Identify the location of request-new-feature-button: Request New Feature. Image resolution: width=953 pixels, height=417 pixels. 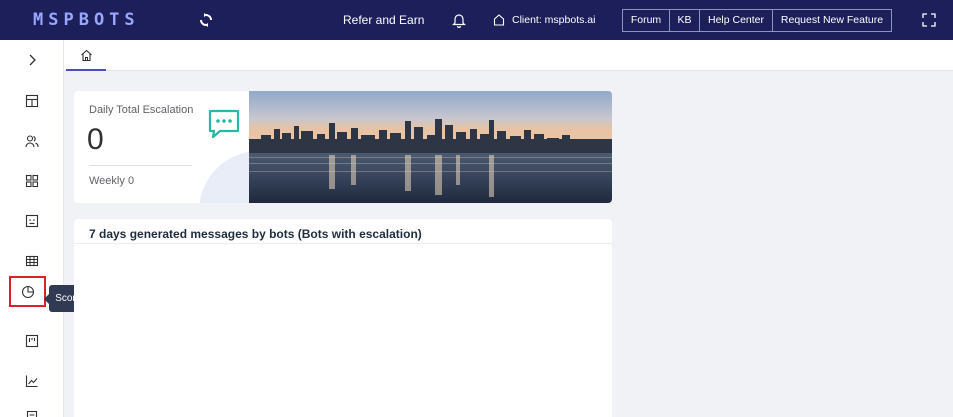
(832, 20).